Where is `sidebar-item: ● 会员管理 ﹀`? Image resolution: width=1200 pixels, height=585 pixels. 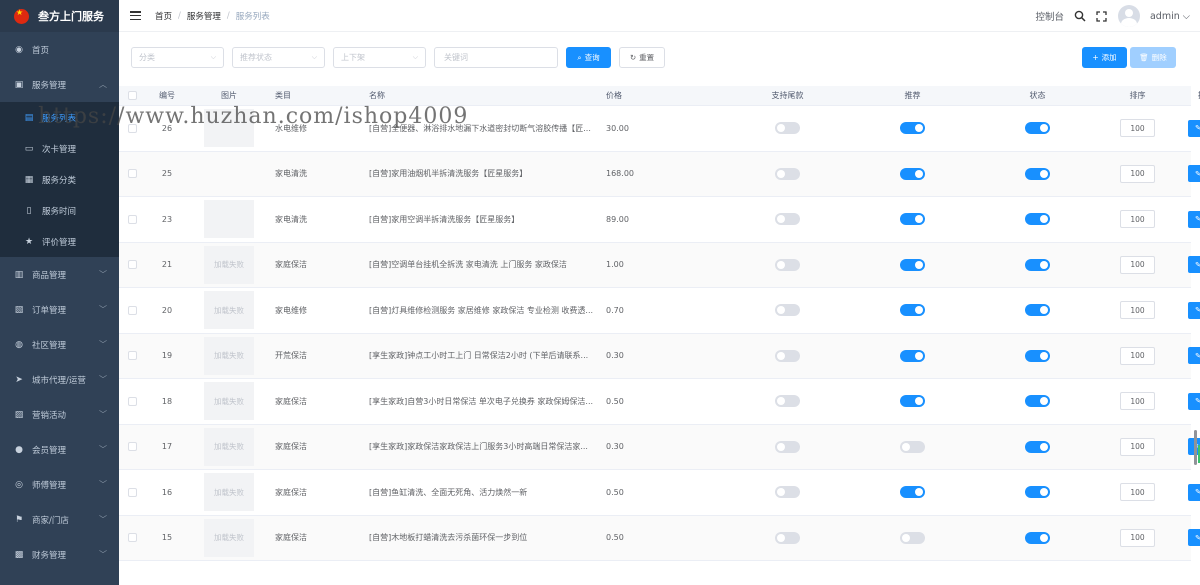 sidebar-item: ● 会员管理 ﹀ is located at coordinates (59, 449).